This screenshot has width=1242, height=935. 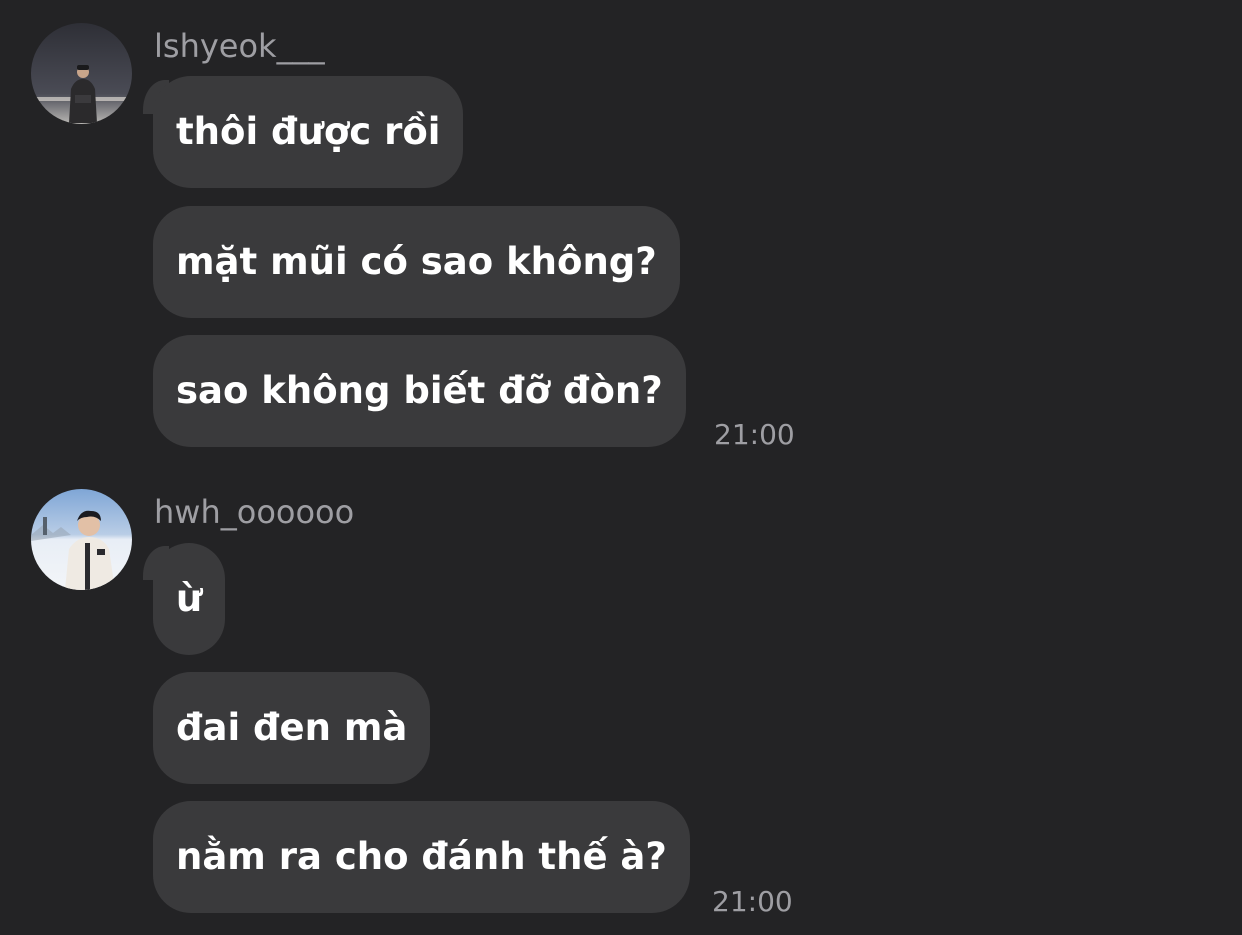 What do you see at coordinates (419, 391) in the screenshot?
I see `message-bubble: sao không biết đỡ đòn?` at bounding box center [419, 391].